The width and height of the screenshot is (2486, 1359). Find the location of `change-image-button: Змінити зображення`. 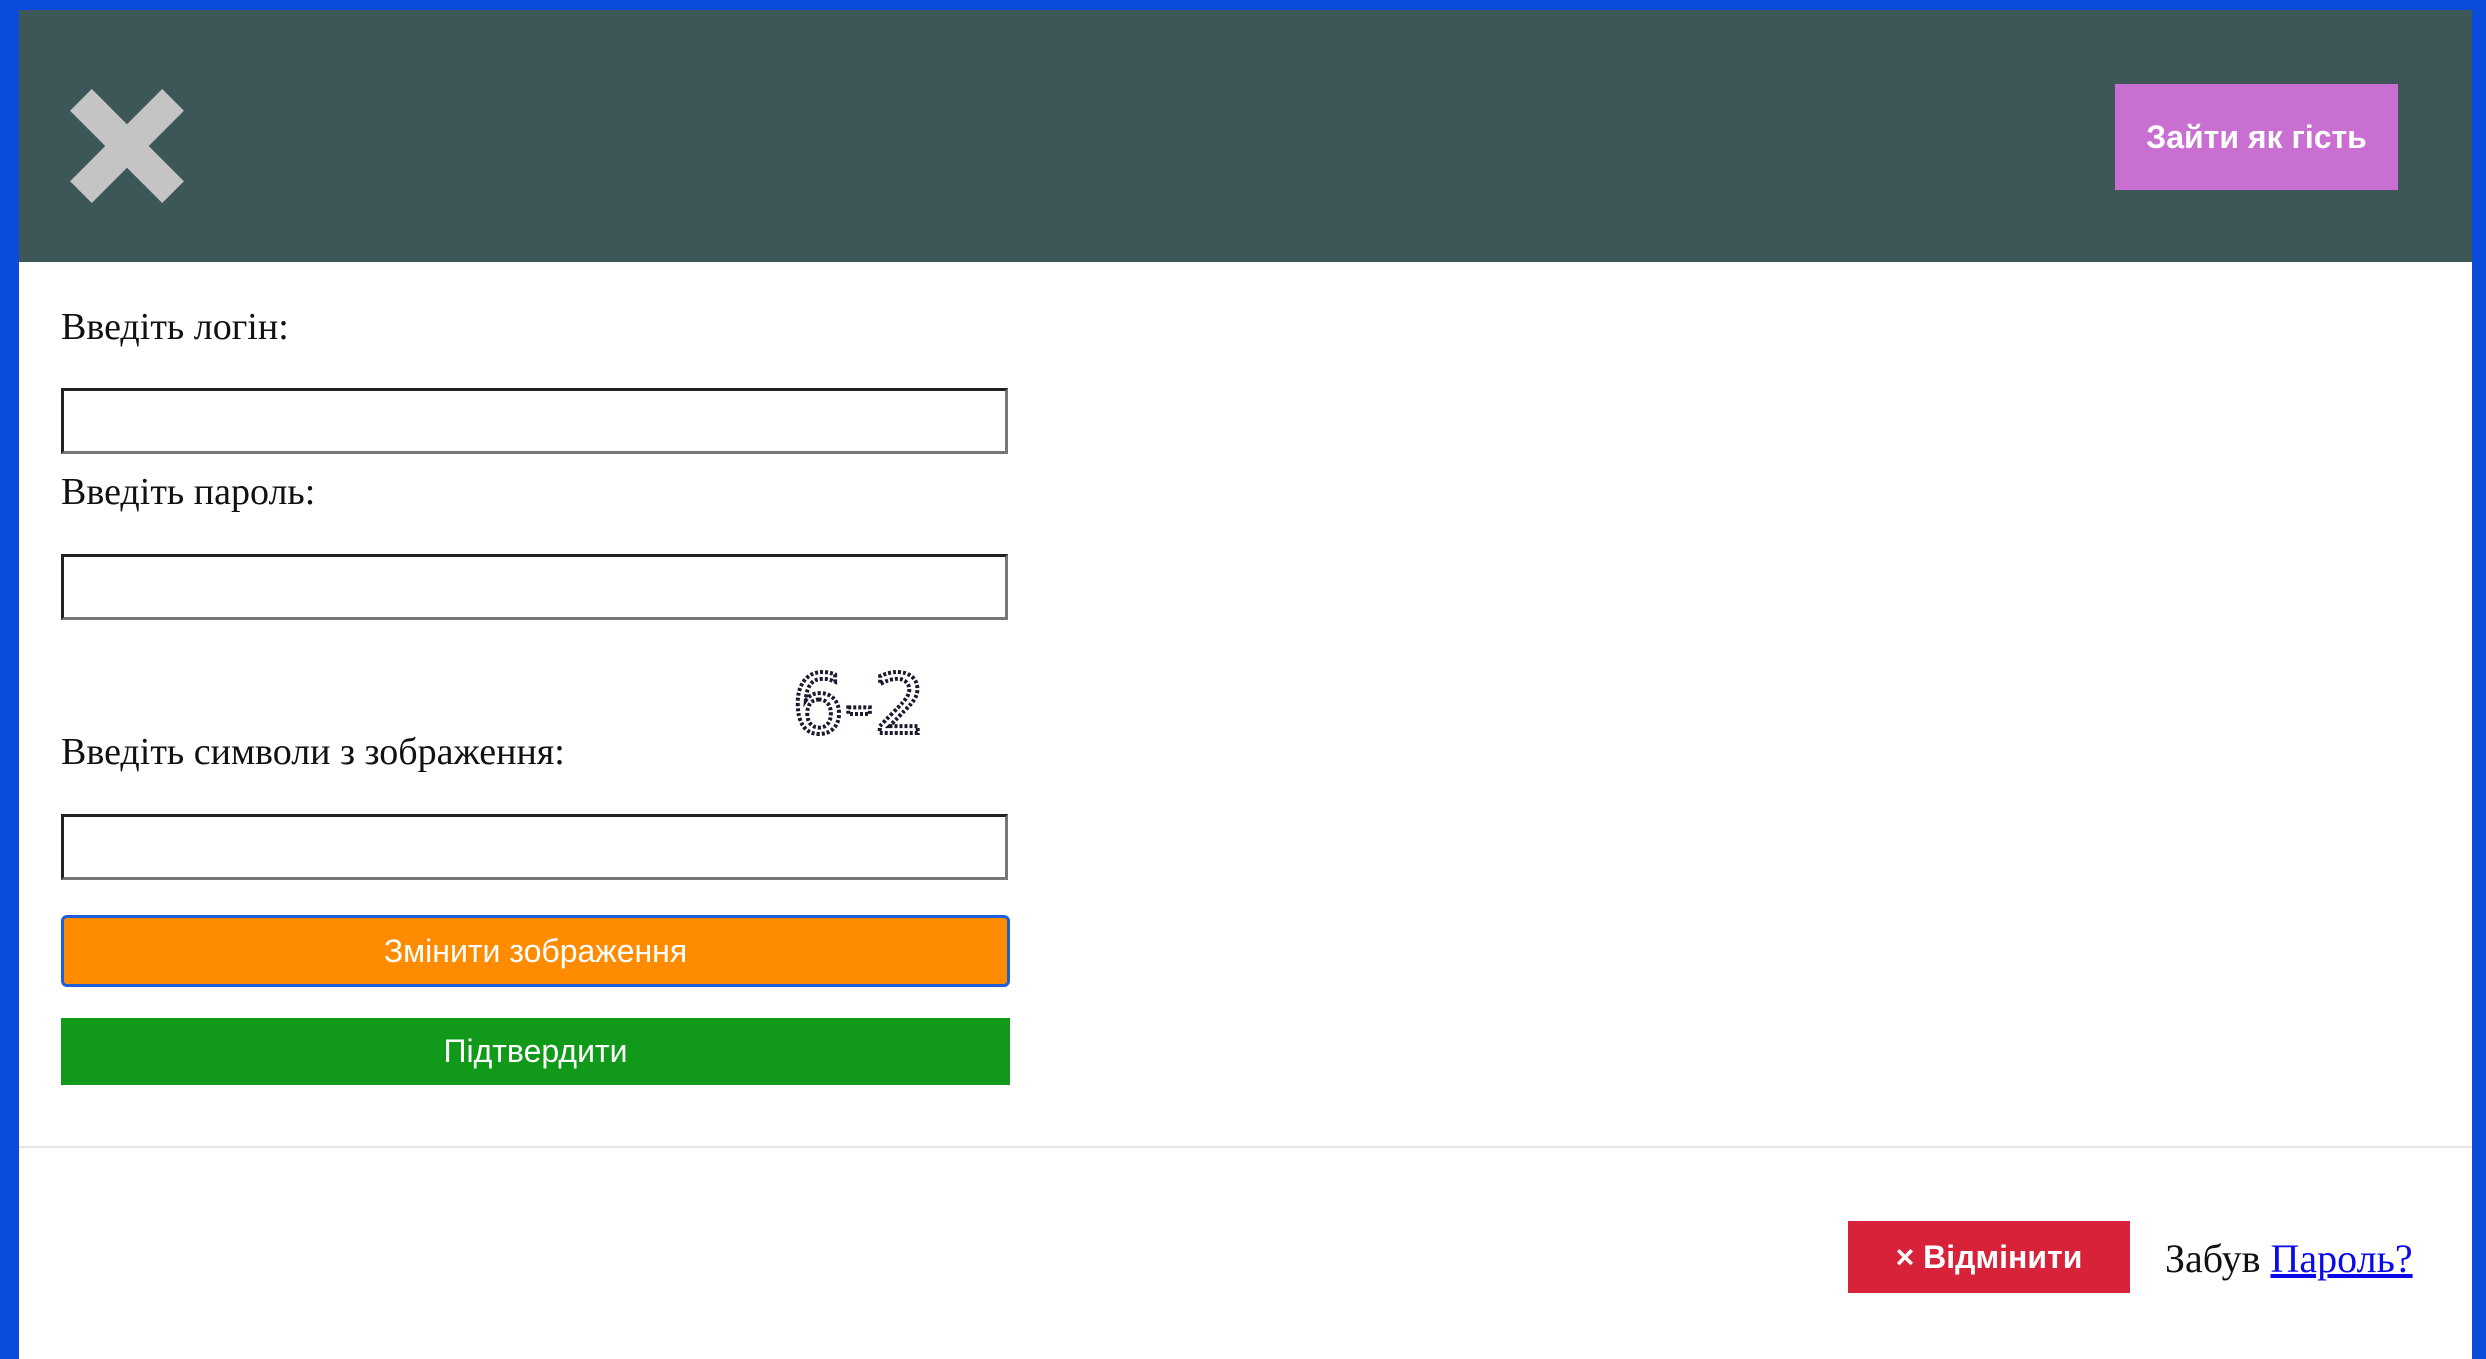

change-image-button: Змінити зображення is located at coordinates (535, 951).